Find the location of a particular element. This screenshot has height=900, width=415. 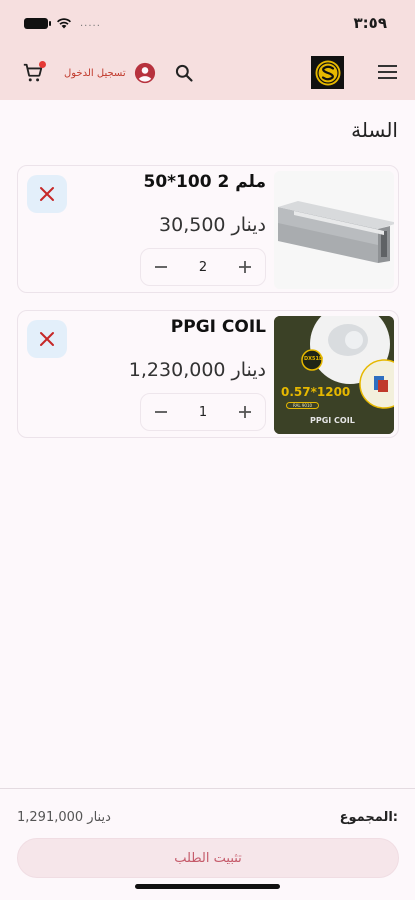

cart-badge is located at coordinates (42, 64).